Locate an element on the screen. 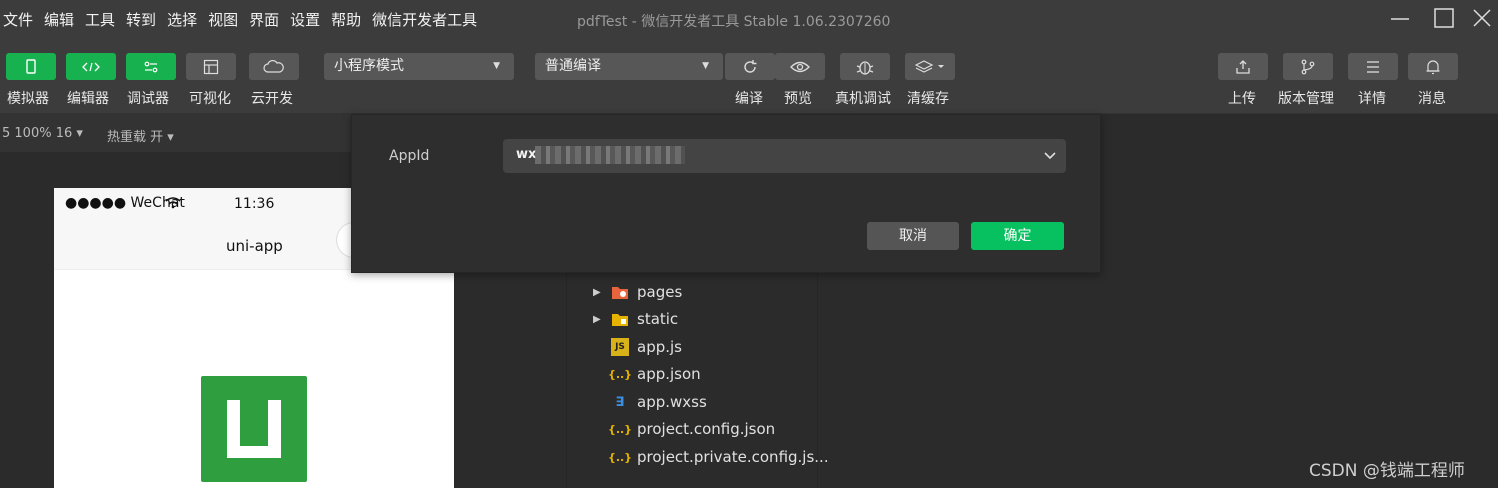 This screenshot has height=488, width=1498. remote-debug-button is located at coordinates (865, 66).